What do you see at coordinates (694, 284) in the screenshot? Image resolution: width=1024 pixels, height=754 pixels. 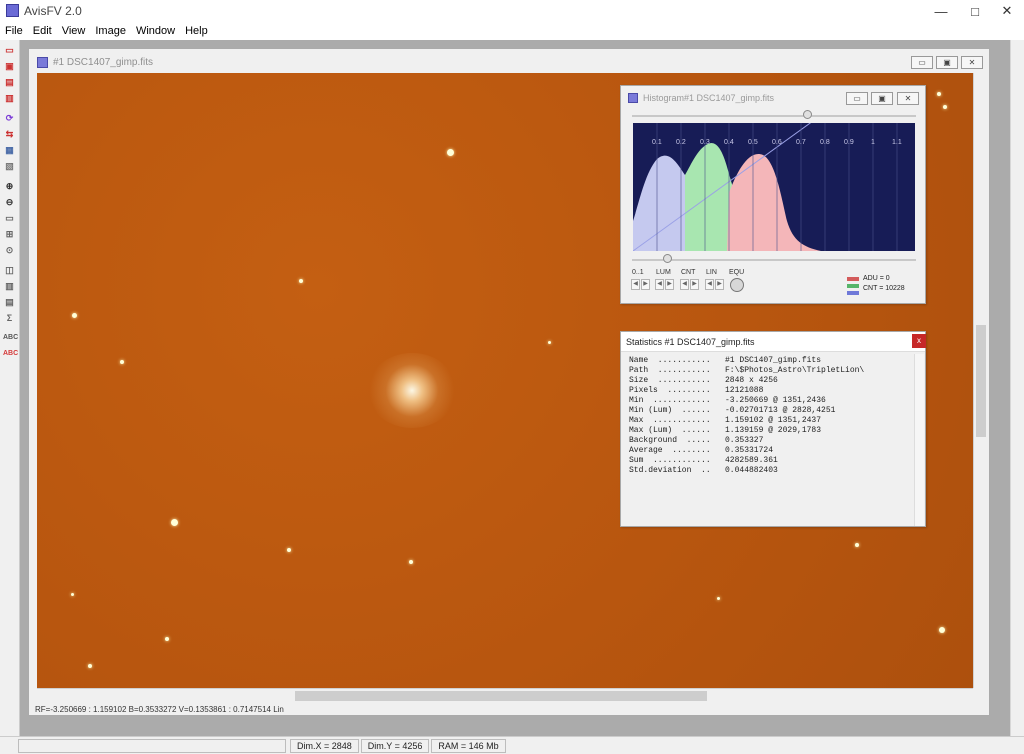 I see `cnt-right-button: ▶` at bounding box center [694, 284].